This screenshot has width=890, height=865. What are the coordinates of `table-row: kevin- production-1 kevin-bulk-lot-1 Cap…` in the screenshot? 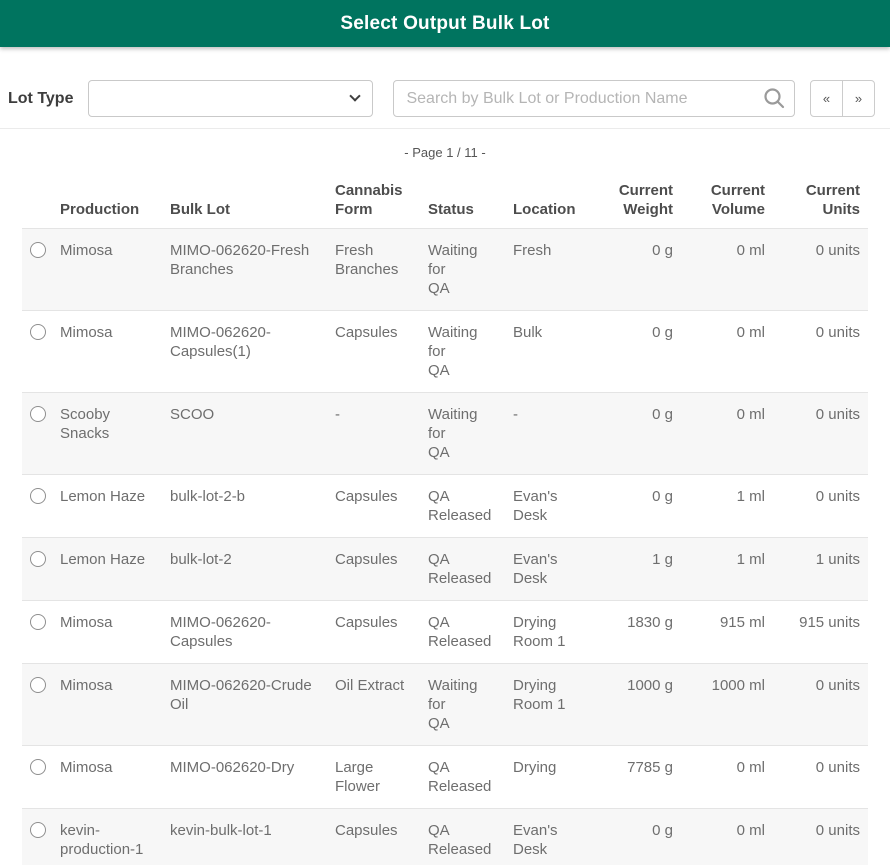 It's located at (445, 836).